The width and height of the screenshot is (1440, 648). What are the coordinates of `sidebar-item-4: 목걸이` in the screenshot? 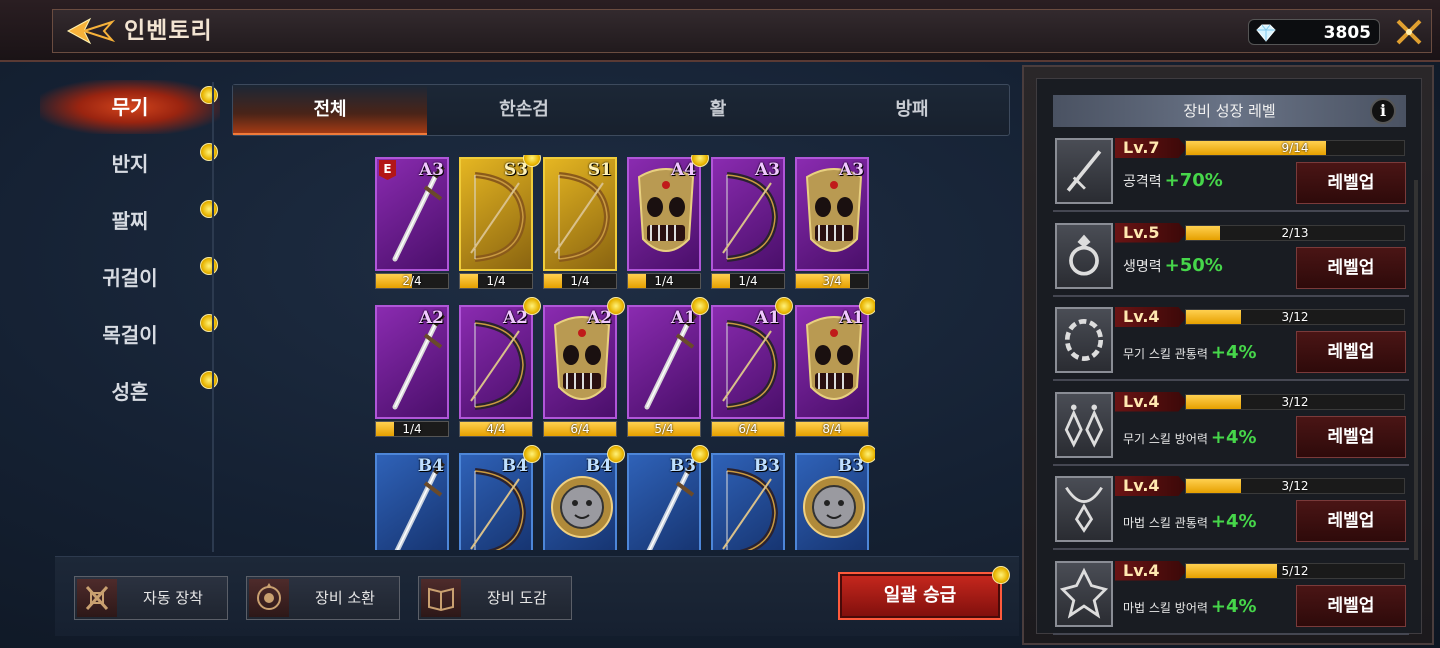 It's located at (130, 335).